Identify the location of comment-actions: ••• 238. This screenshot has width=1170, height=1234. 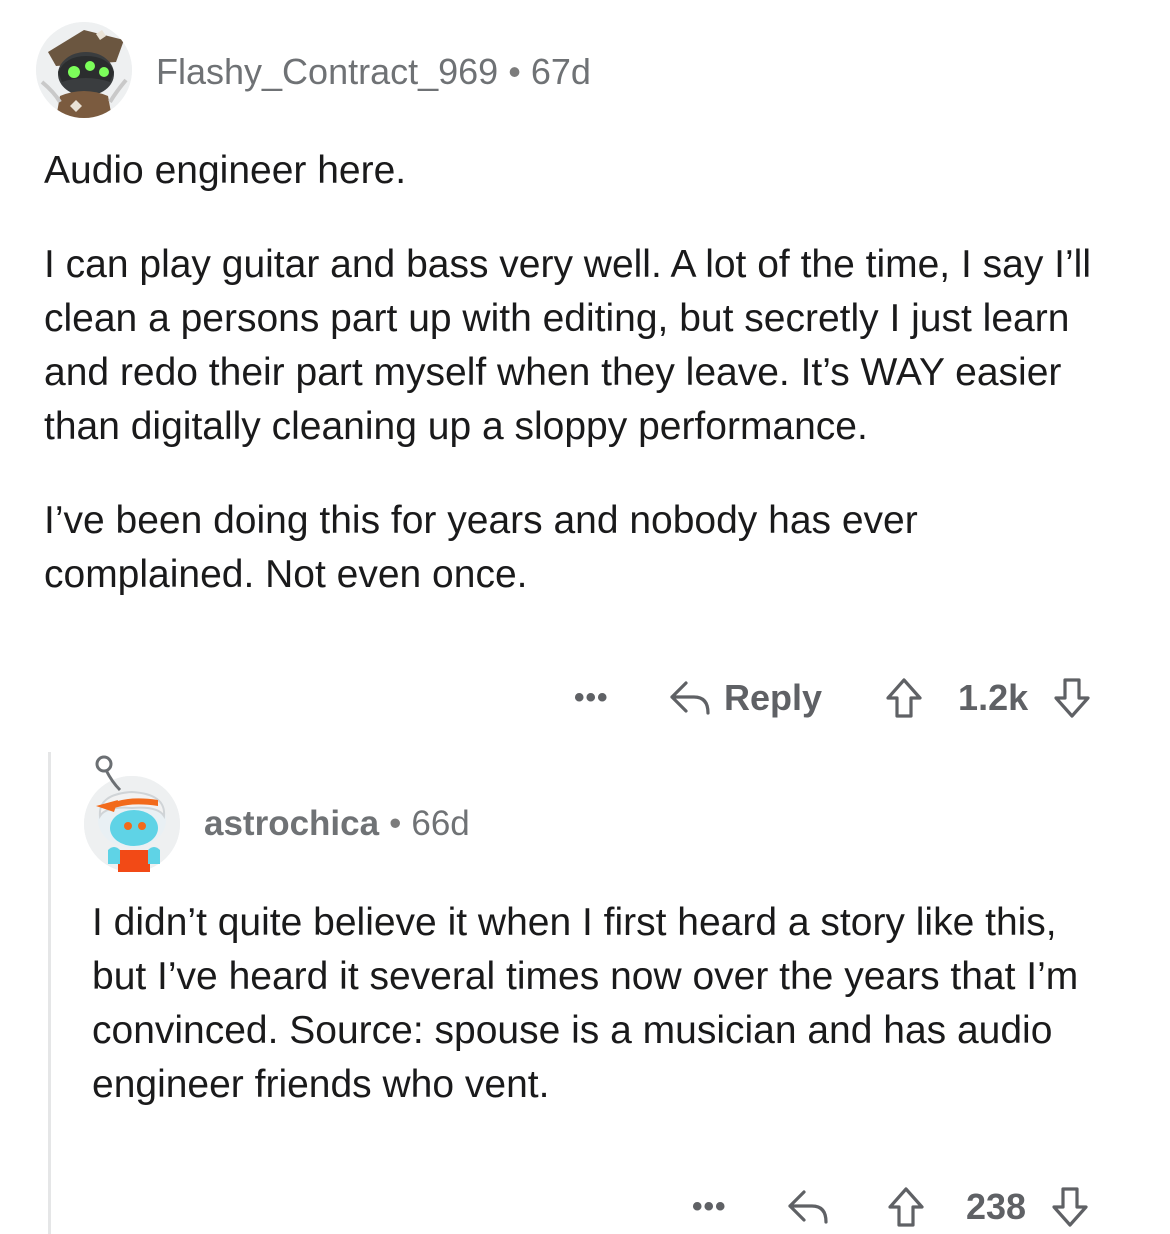
(891, 1207).